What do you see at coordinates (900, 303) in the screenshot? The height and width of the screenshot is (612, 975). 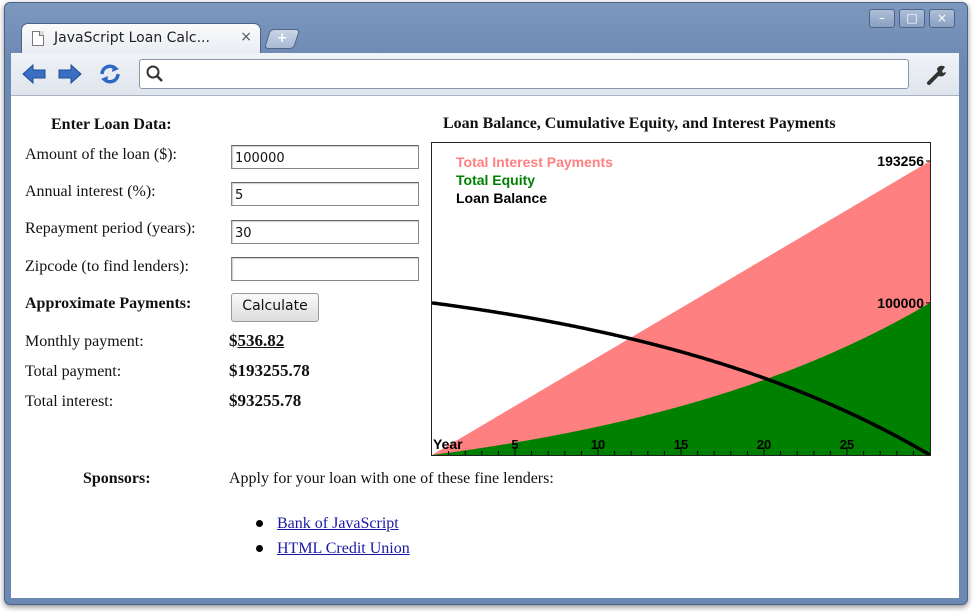 I see `y-value-label: 100000` at bounding box center [900, 303].